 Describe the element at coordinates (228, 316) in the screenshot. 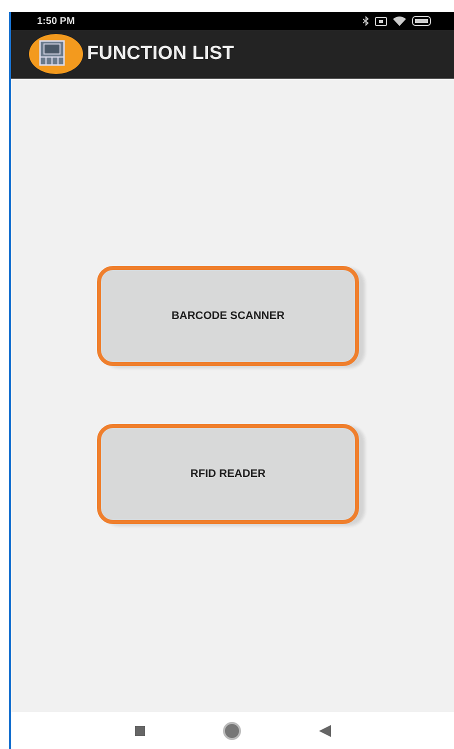

I see `function-button: BARCODE SCANNER` at that location.